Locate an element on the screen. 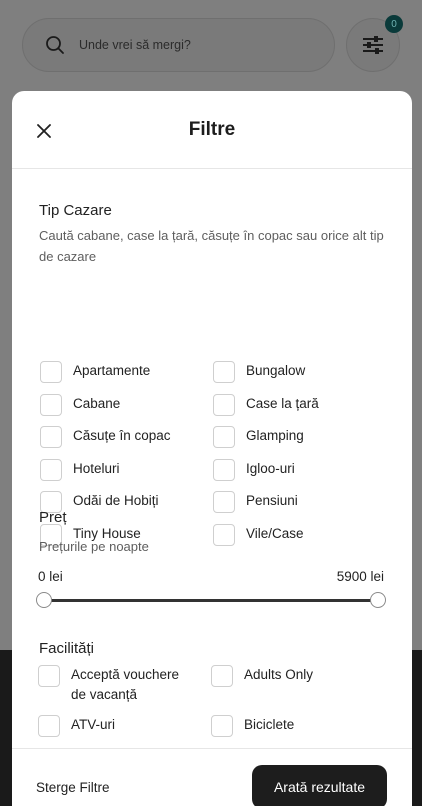 This screenshot has width=422, height=806. checkbox-label: Căsuțe în copac is located at coordinates (122, 435).